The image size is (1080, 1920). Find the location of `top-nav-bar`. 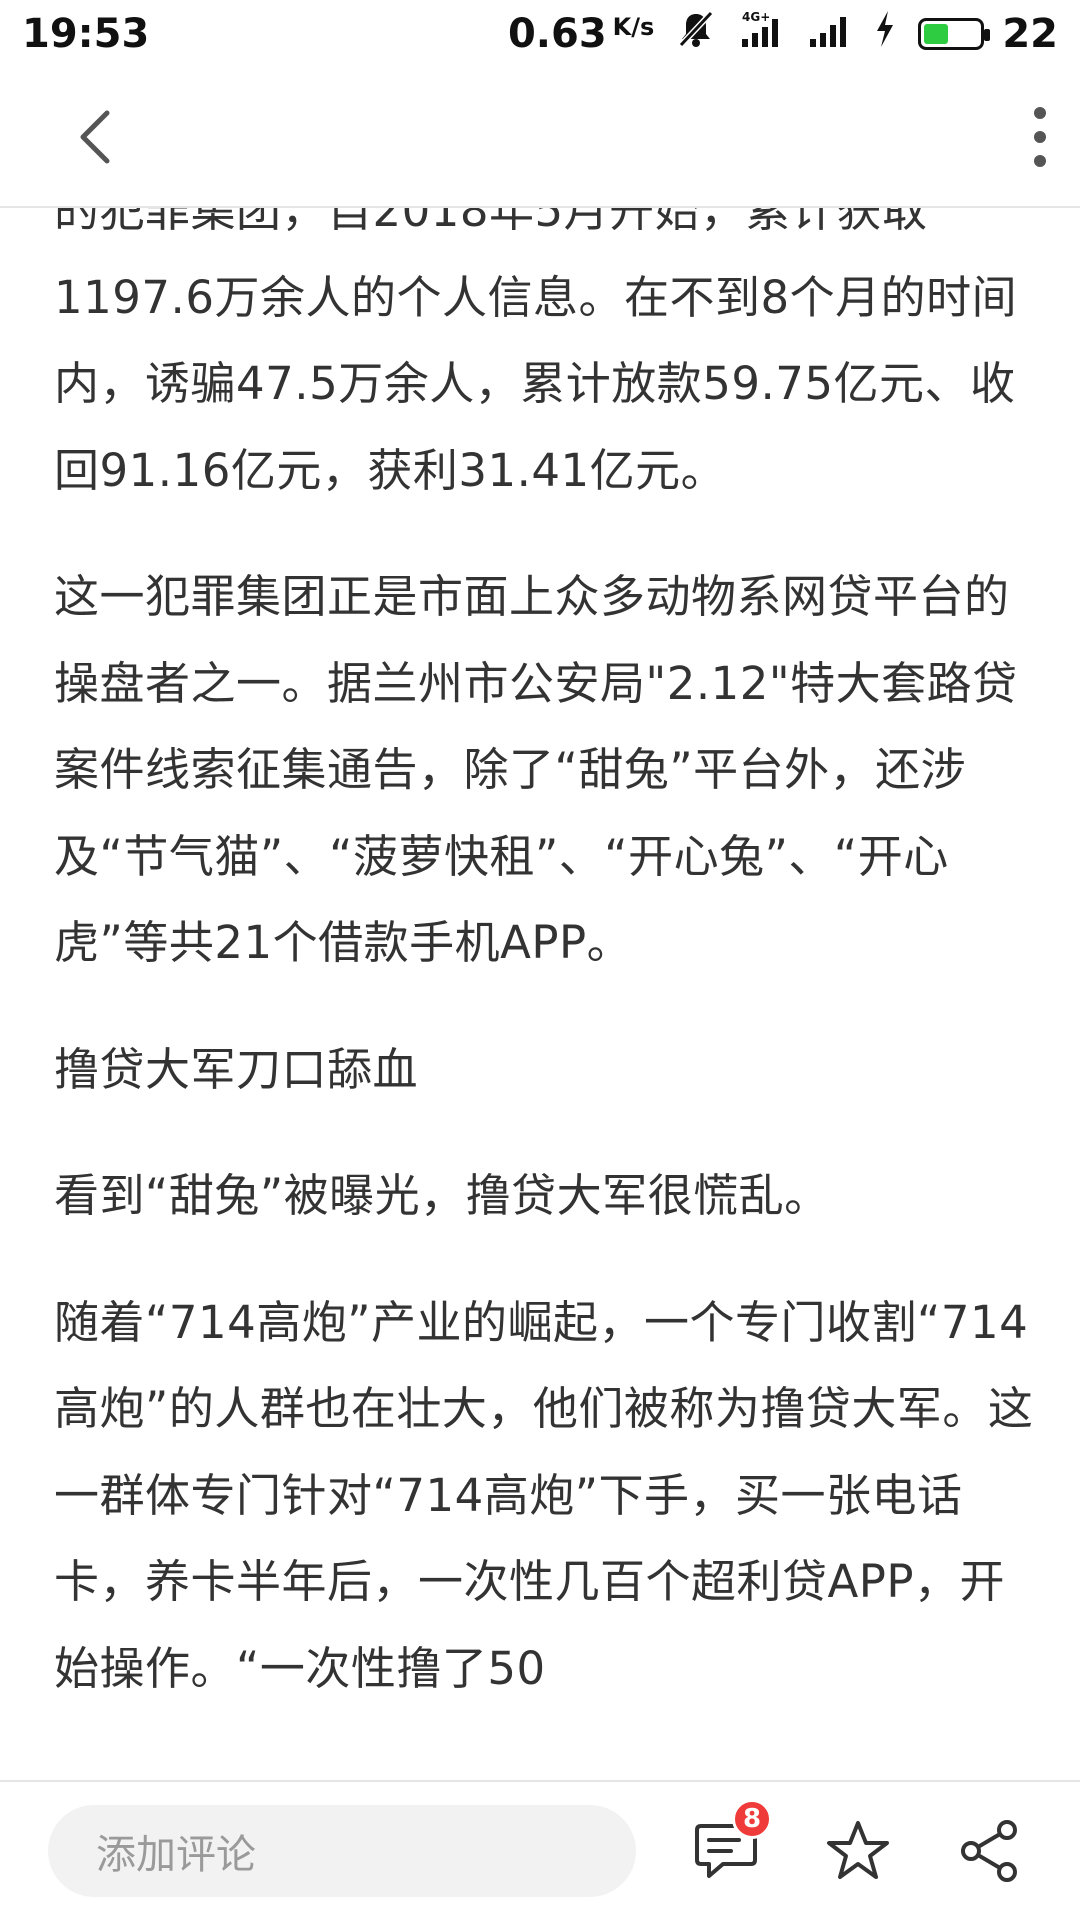

top-nav-bar is located at coordinates (540, 138).